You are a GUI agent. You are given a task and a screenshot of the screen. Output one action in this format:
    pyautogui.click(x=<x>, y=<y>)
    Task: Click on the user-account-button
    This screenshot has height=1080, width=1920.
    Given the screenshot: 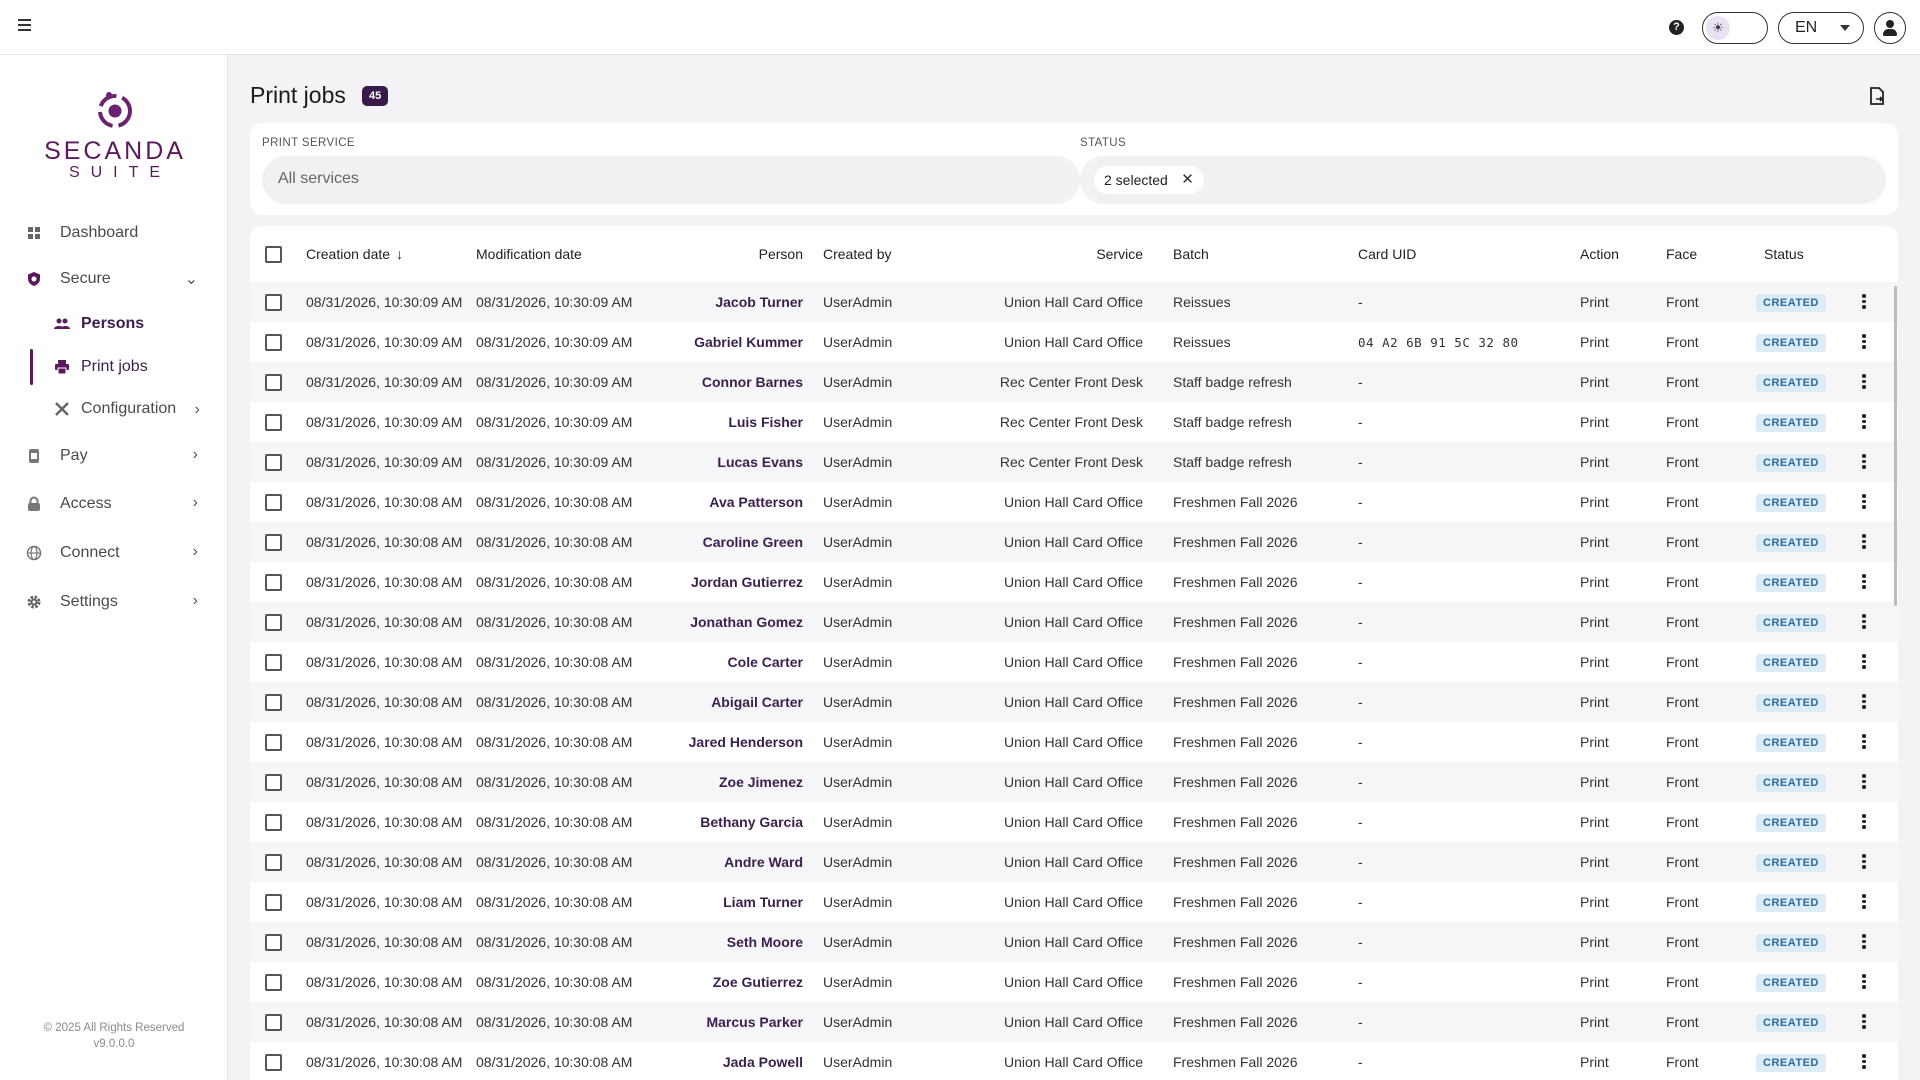 What is the action you would take?
    pyautogui.click(x=1890, y=28)
    